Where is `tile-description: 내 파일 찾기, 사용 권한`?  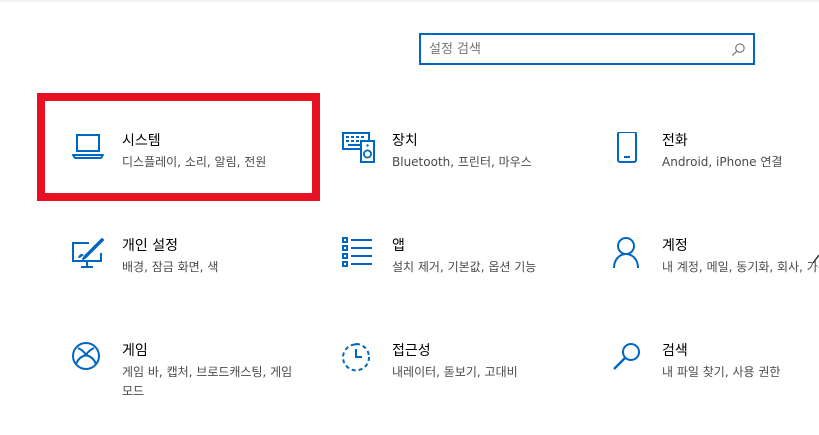 tile-description: 내 파일 찾기, 사용 권한 is located at coordinates (721, 372).